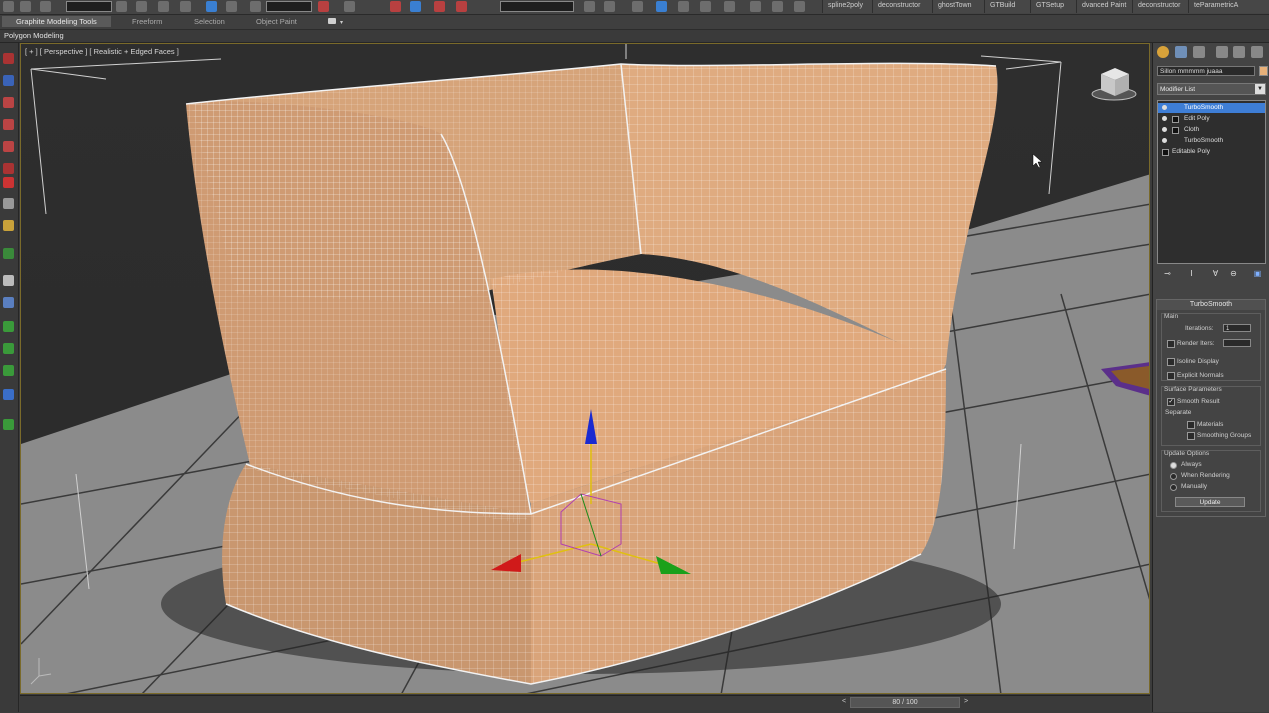 Image resolution: width=1269 pixels, height=713 pixels. I want to click on manually-radio, so click(1173, 487).